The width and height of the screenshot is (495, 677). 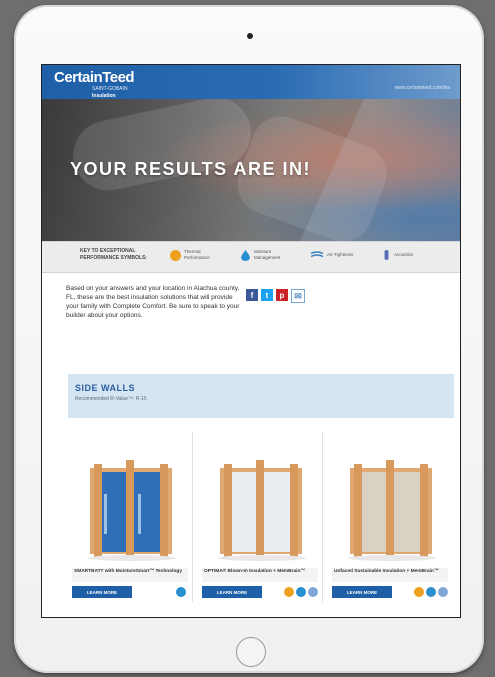 I want to click on key-title: KEY TO EXCEPTIONAL PERFORMANCE SYMBOLS:, so click(x=113, y=254).